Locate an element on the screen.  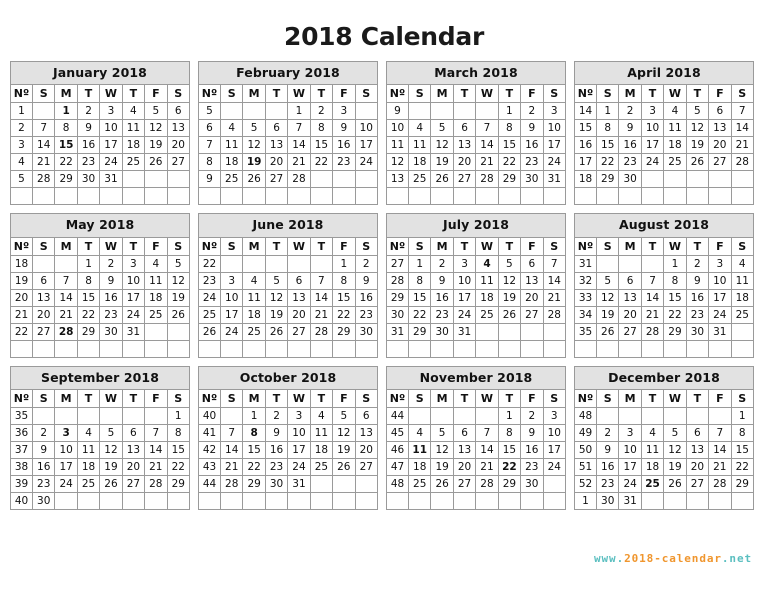
day-cell: 7 is located at coordinates (554, 263).